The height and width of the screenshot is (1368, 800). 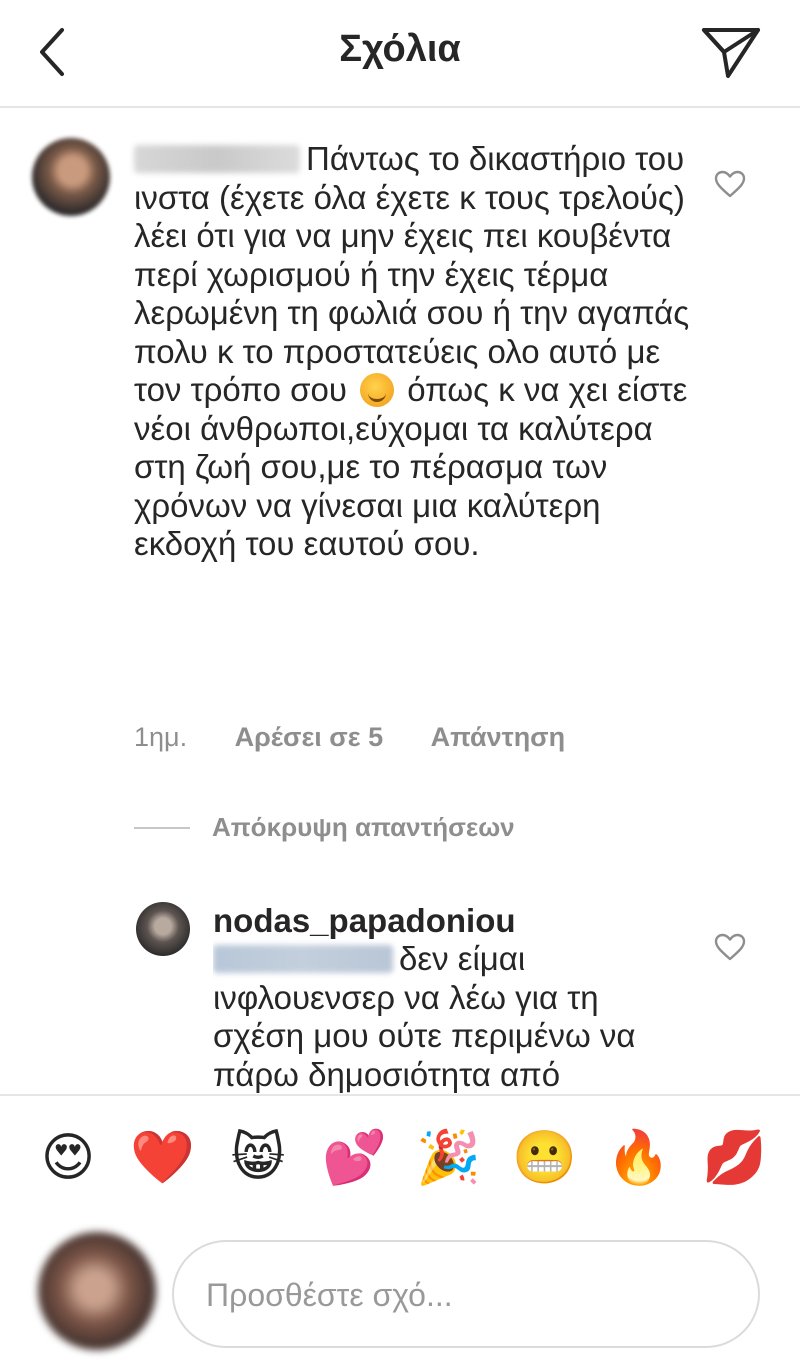 I want to click on emoji-heart-eyes: 😍, so click(x=68, y=1158).